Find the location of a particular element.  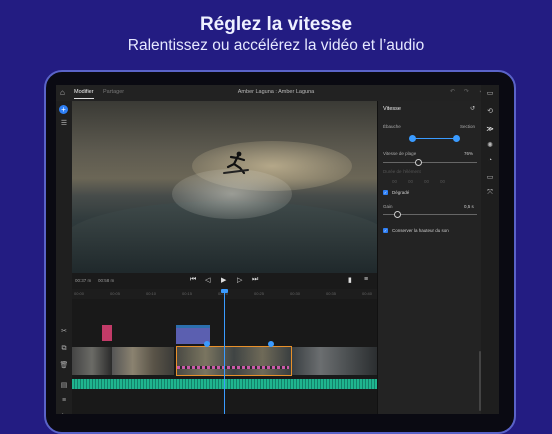

scissors-icon: ✂ is located at coordinates (64, 331).